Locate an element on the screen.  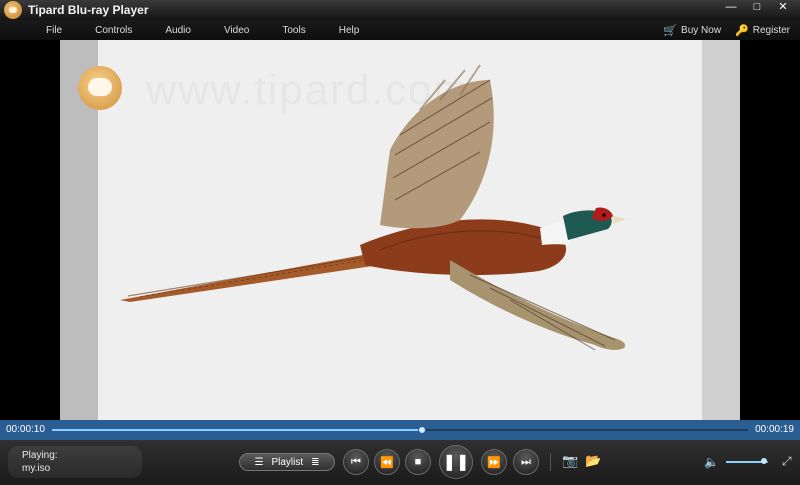
menu-video: Video is located at coordinates (236, 30).